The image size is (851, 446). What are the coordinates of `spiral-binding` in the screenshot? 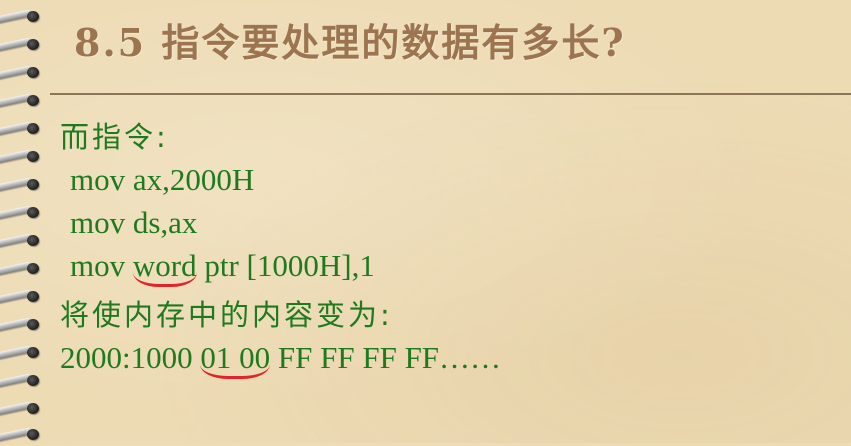 It's located at (24, 221).